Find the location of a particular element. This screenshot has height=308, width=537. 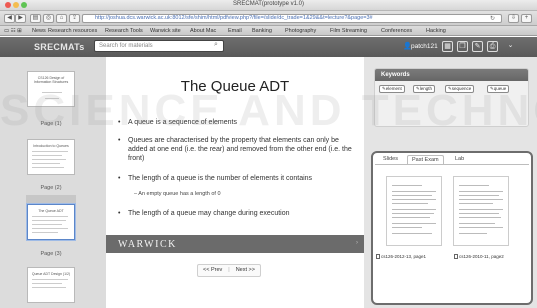

past-exam-link-2: cs126-2010-11, page2 is located at coordinates (479, 256).